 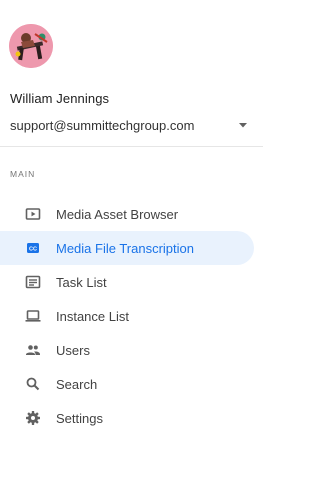 I want to click on nav-item-media-file-transcription: CC Media File Transcription, so click(x=127, y=248).